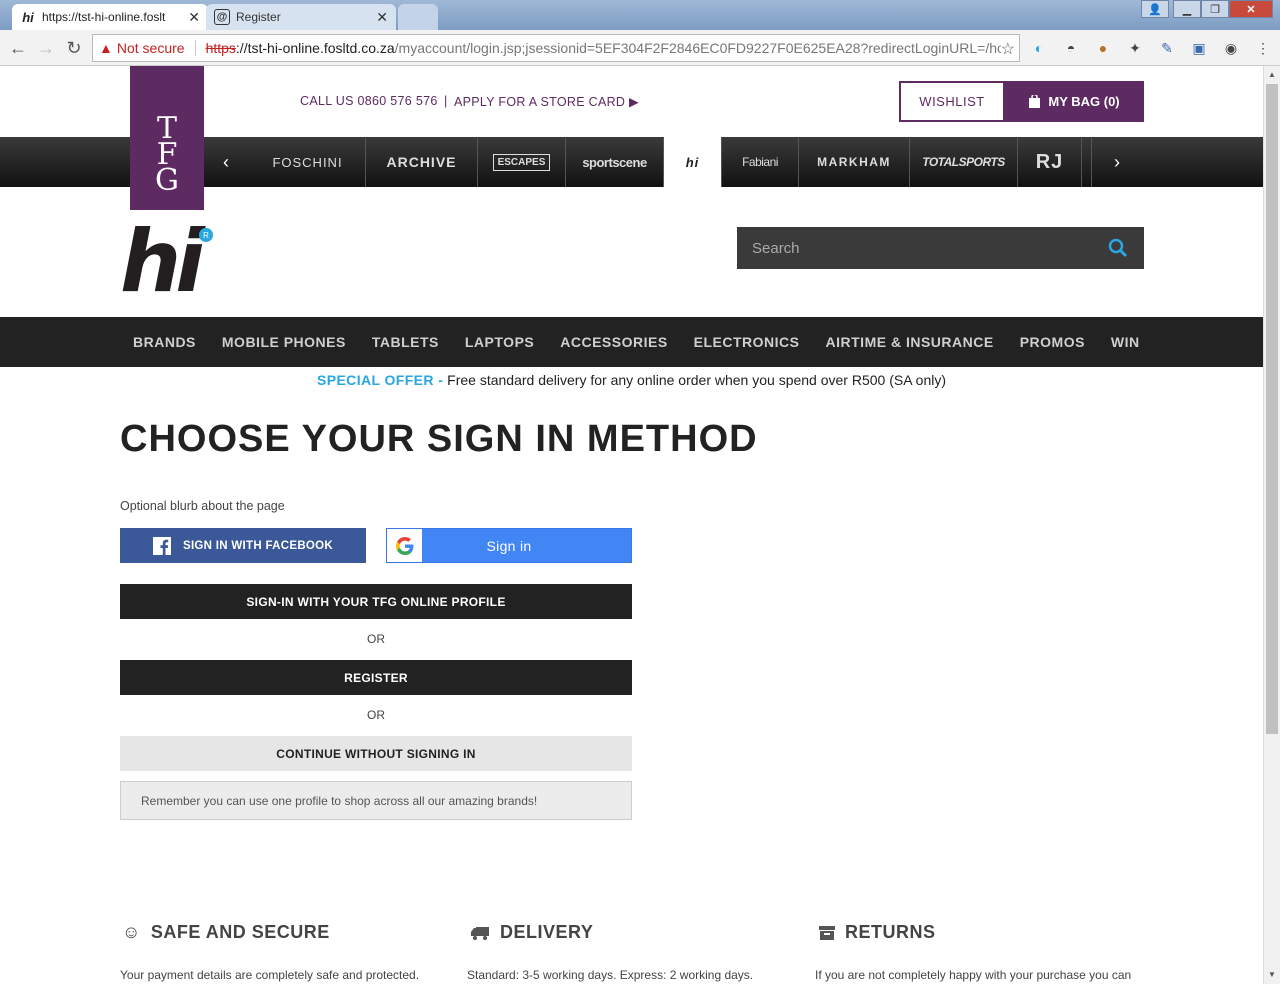  I want to click on call-us-link: CALL US 0860 576 576, so click(369, 101).